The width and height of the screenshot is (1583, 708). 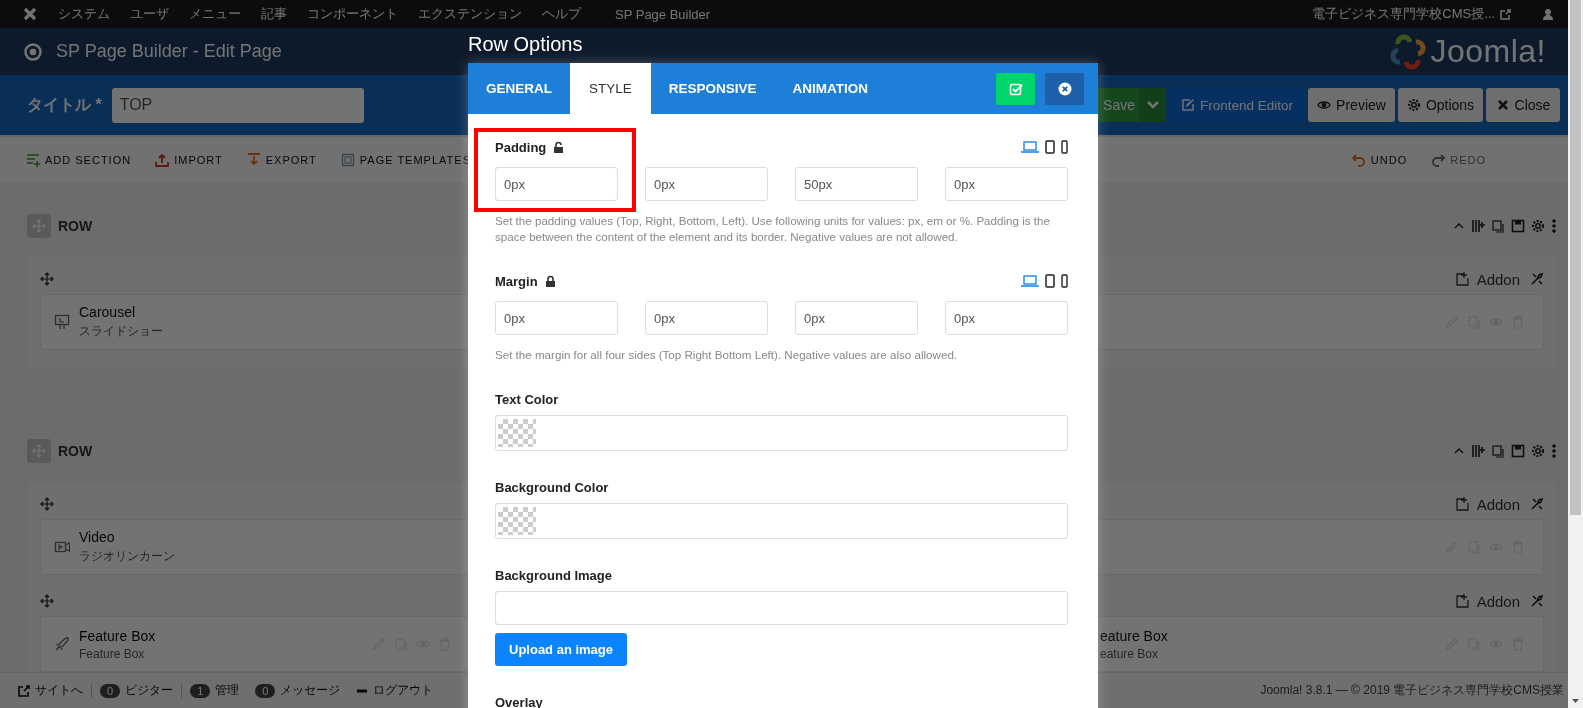 I want to click on dialog-title: Row Options, so click(x=526, y=44).